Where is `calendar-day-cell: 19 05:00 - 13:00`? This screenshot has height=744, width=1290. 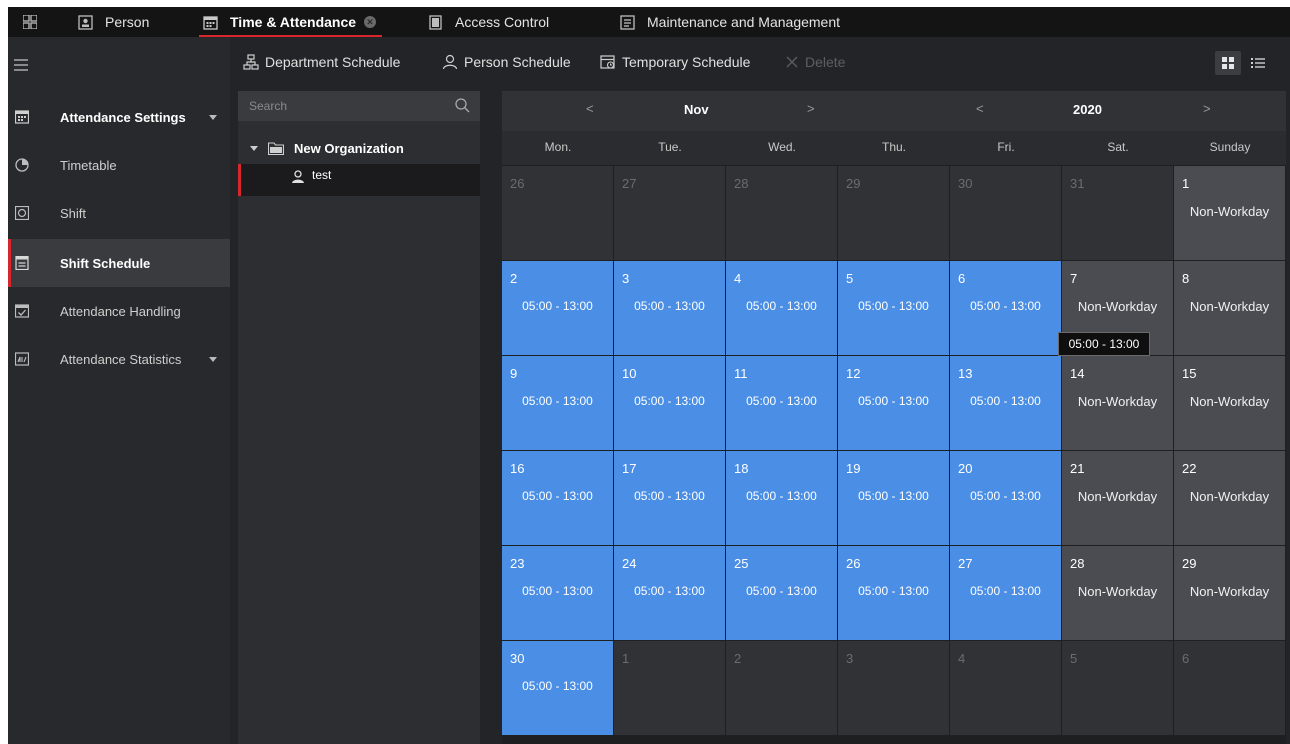
calendar-day-cell: 19 05:00 - 13:00 is located at coordinates (893, 498).